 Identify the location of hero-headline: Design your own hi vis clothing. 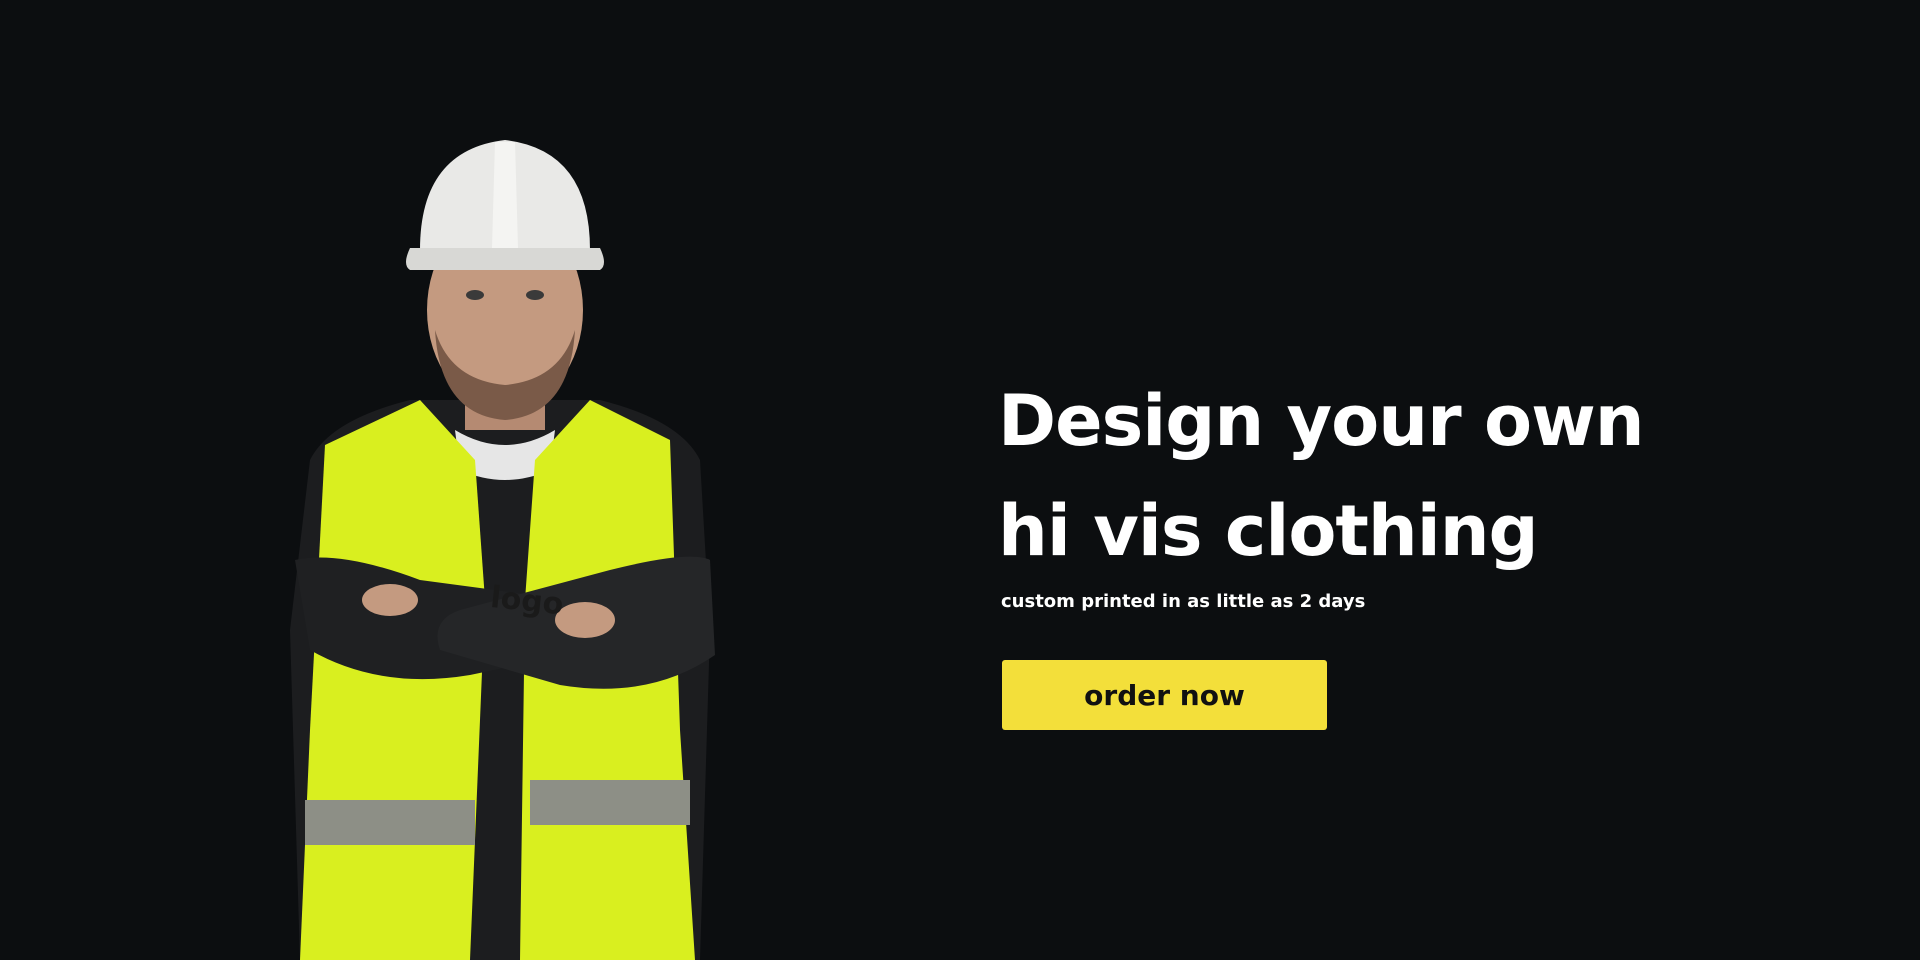
(1378, 476).